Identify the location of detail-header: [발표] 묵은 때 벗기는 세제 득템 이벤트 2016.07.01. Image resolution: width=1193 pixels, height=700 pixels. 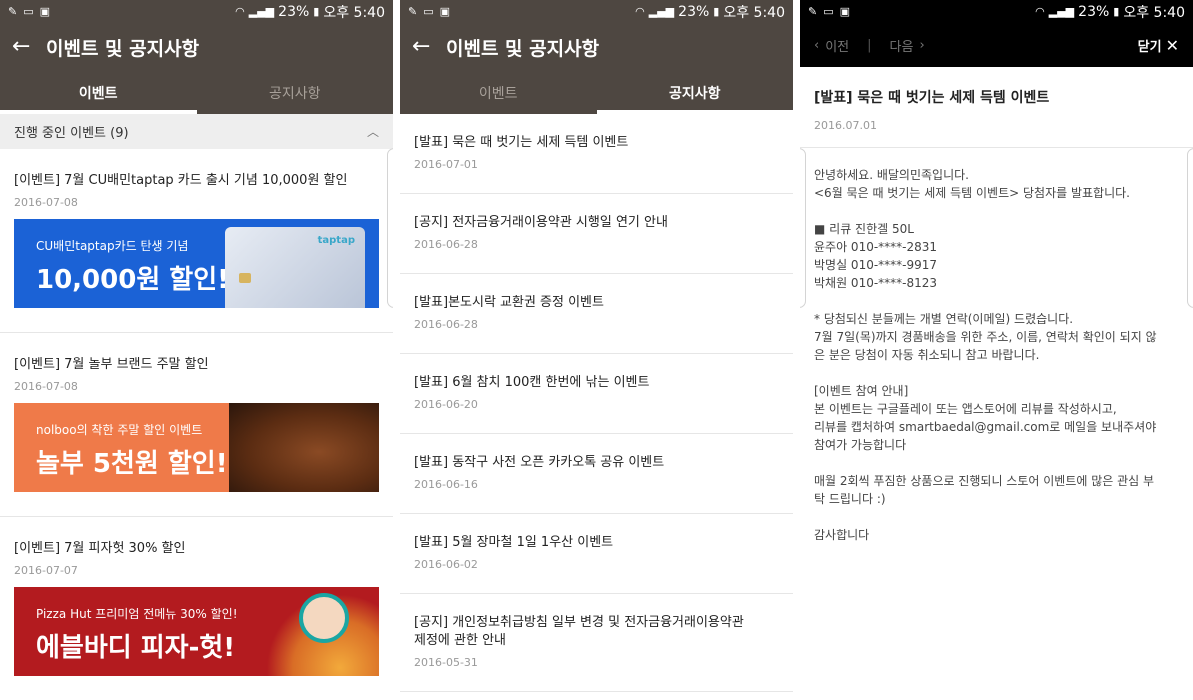
(996, 107).